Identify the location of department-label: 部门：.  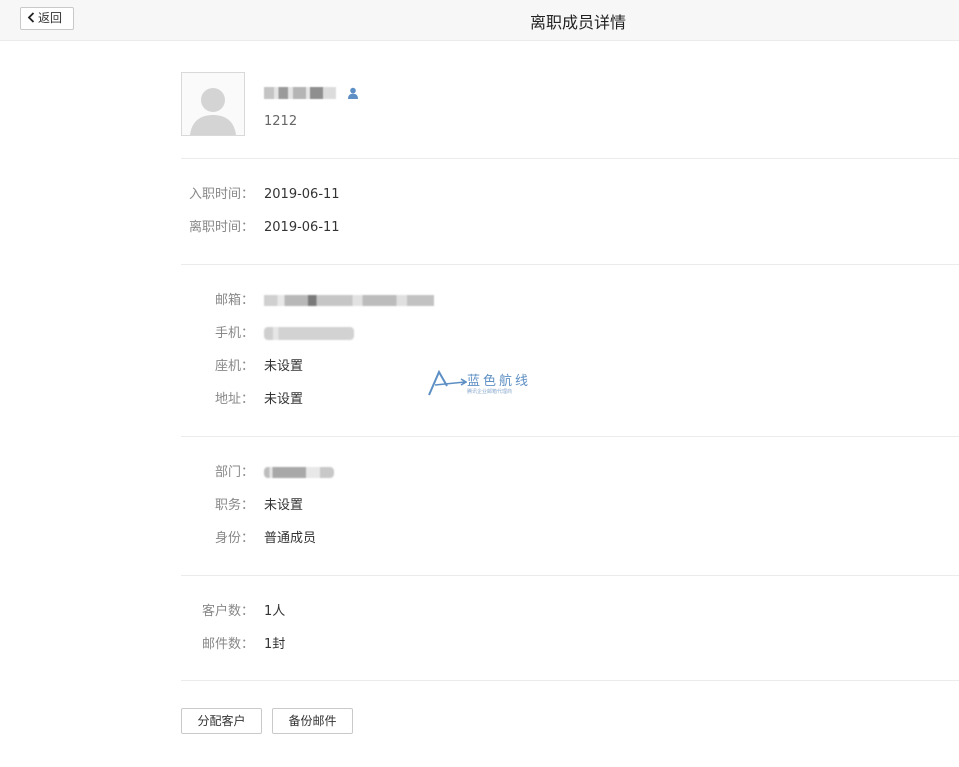
(234, 472).